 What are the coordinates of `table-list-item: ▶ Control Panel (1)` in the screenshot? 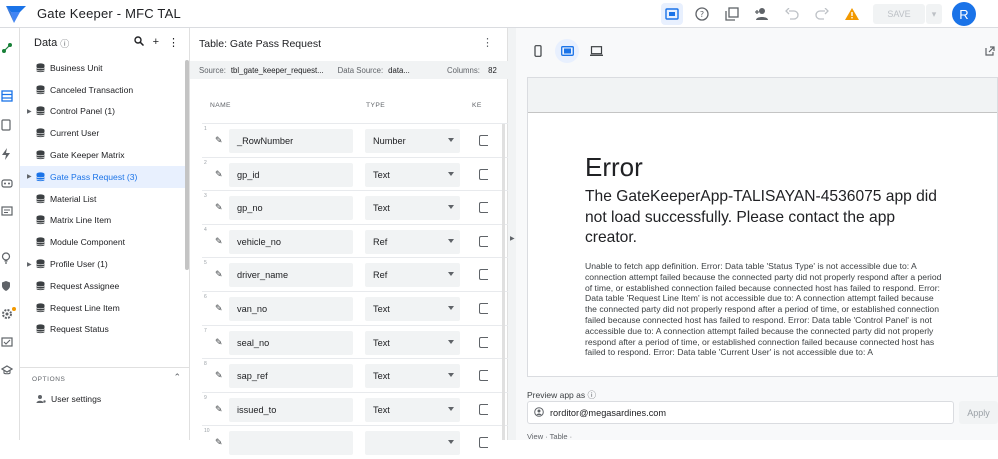 It's located at (102, 112).